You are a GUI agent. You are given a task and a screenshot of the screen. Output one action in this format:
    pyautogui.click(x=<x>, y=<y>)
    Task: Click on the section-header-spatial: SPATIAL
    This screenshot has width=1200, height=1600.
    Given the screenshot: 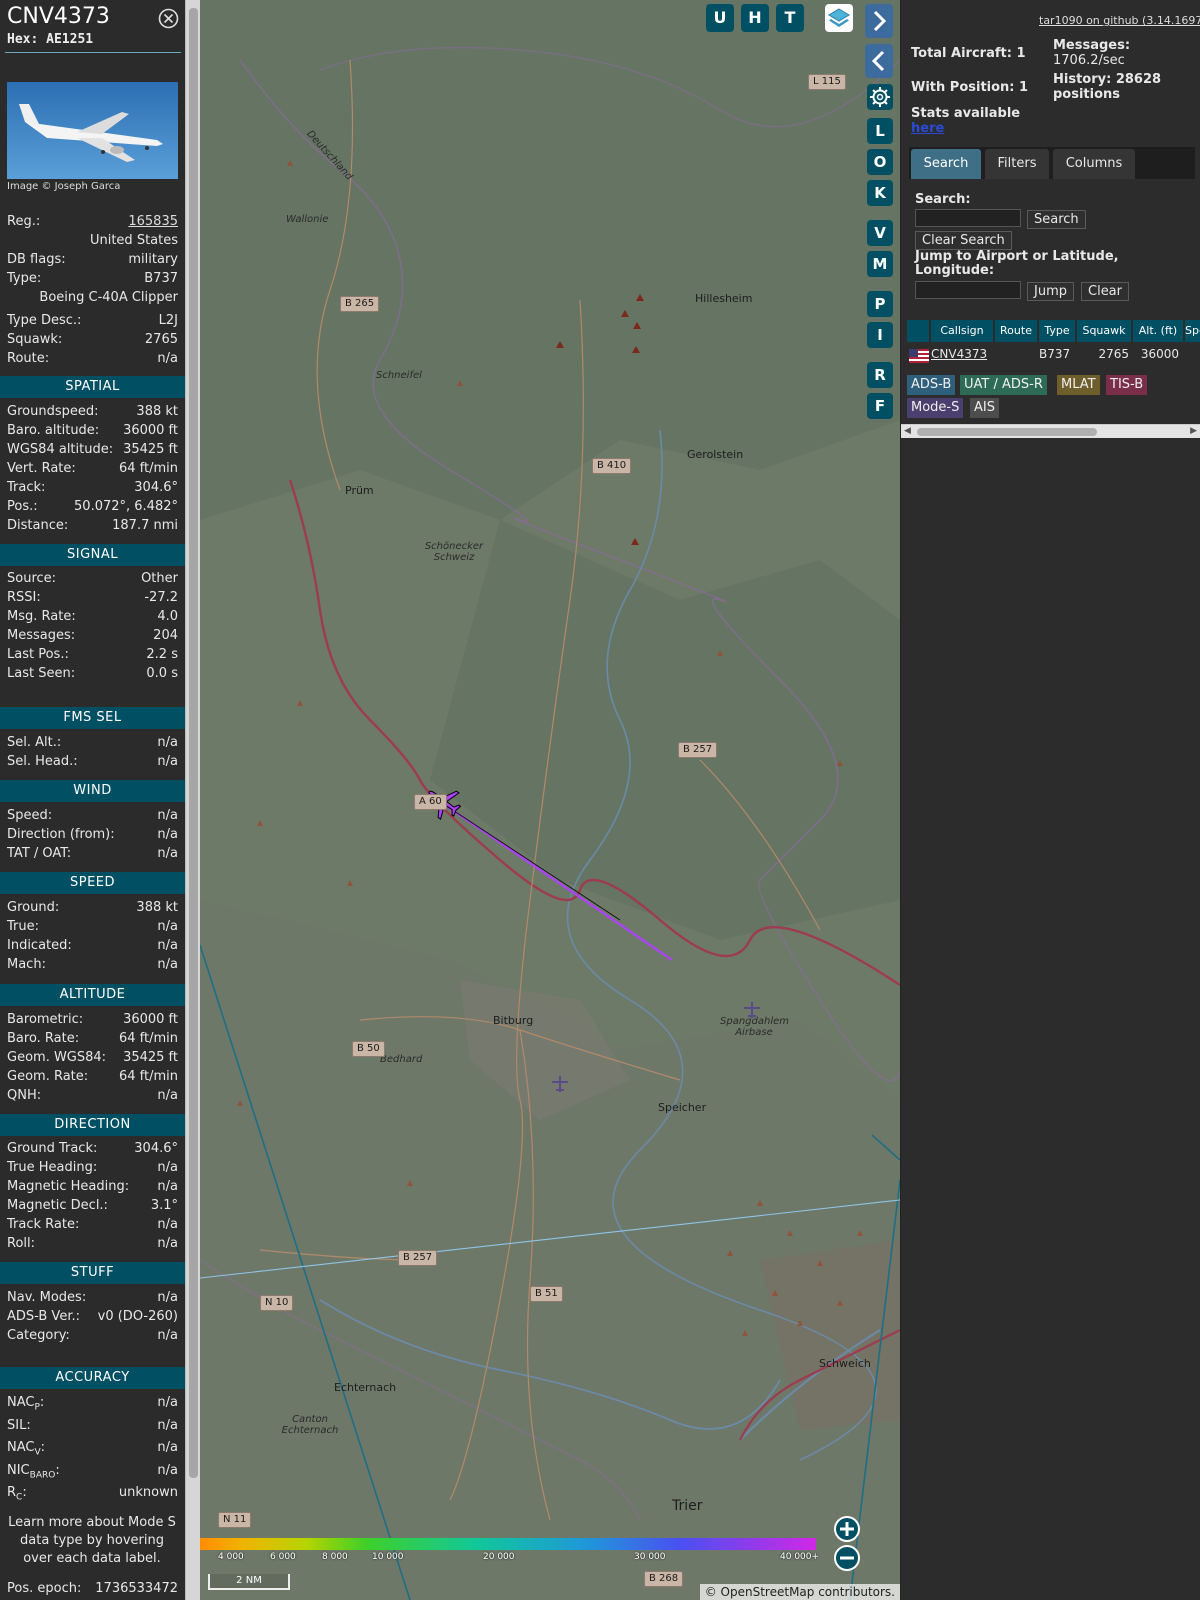 What is the action you would take?
    pyautogui.click(x=92, y=387)
    